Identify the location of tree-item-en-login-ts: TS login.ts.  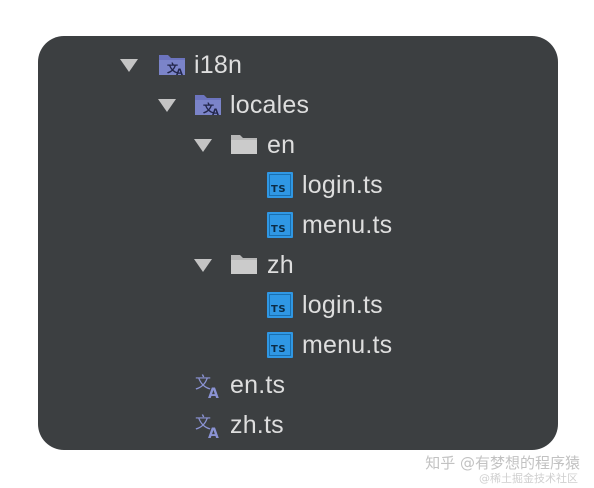
(298, 185).